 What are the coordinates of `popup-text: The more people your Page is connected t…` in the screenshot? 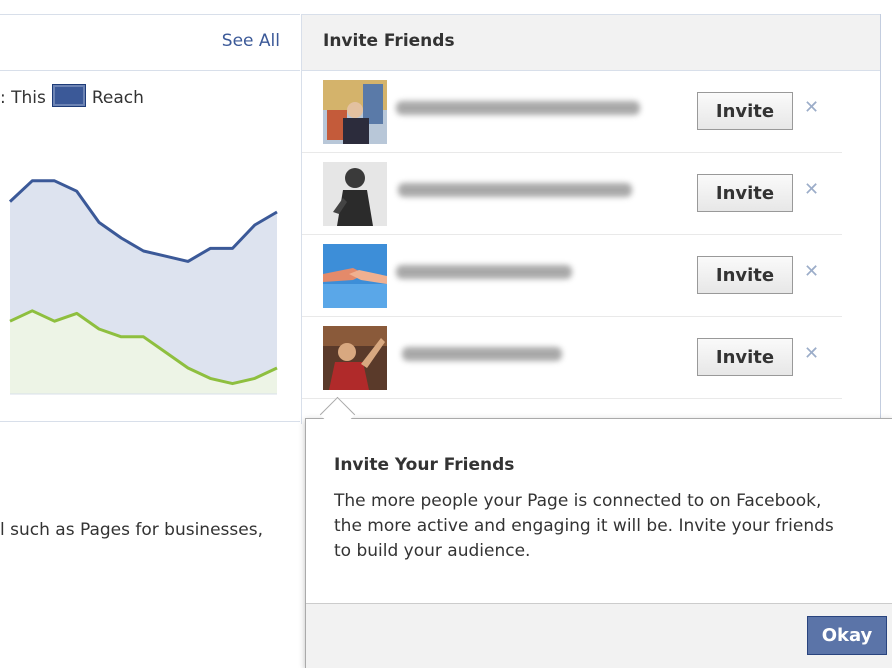 It's located at (584, 526).